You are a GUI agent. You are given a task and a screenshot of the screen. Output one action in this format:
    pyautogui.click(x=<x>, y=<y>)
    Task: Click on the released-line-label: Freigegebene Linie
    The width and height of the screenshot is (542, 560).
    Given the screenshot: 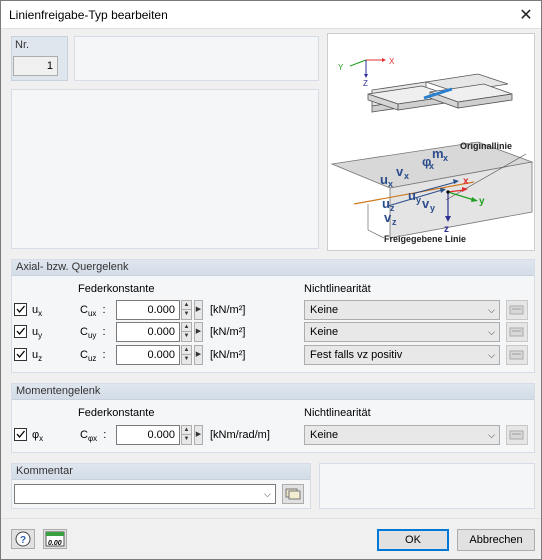 What is the action you would take?
    pyautogui.click(x=425, y=239)
    